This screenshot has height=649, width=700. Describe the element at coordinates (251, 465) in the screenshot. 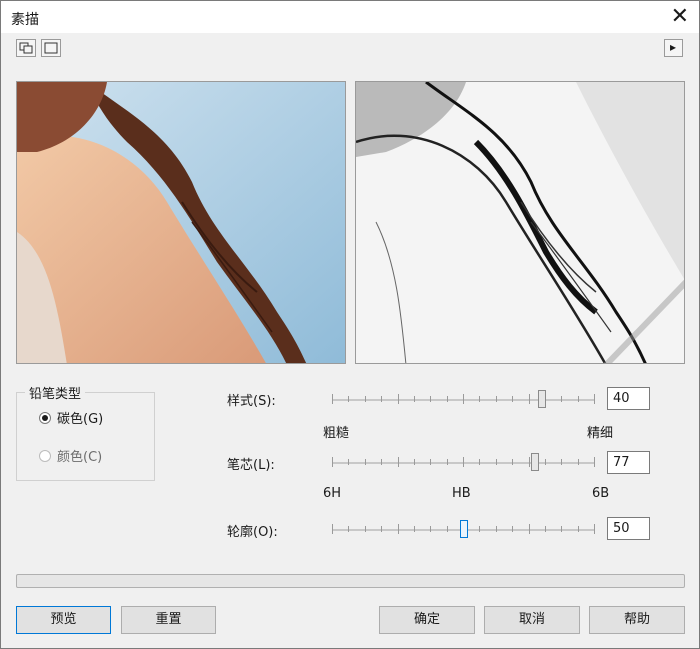

I see `lead-slider-label: 笔芯(L):` at that location.